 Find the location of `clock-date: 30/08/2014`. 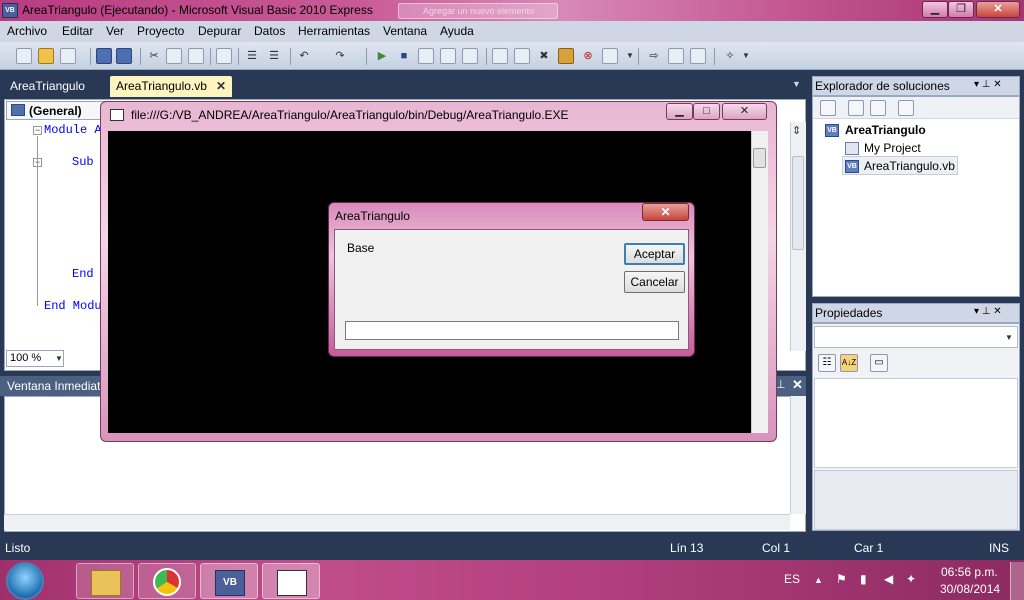

clock-date: 30/08/2014 is located at coordinates (970, 589).